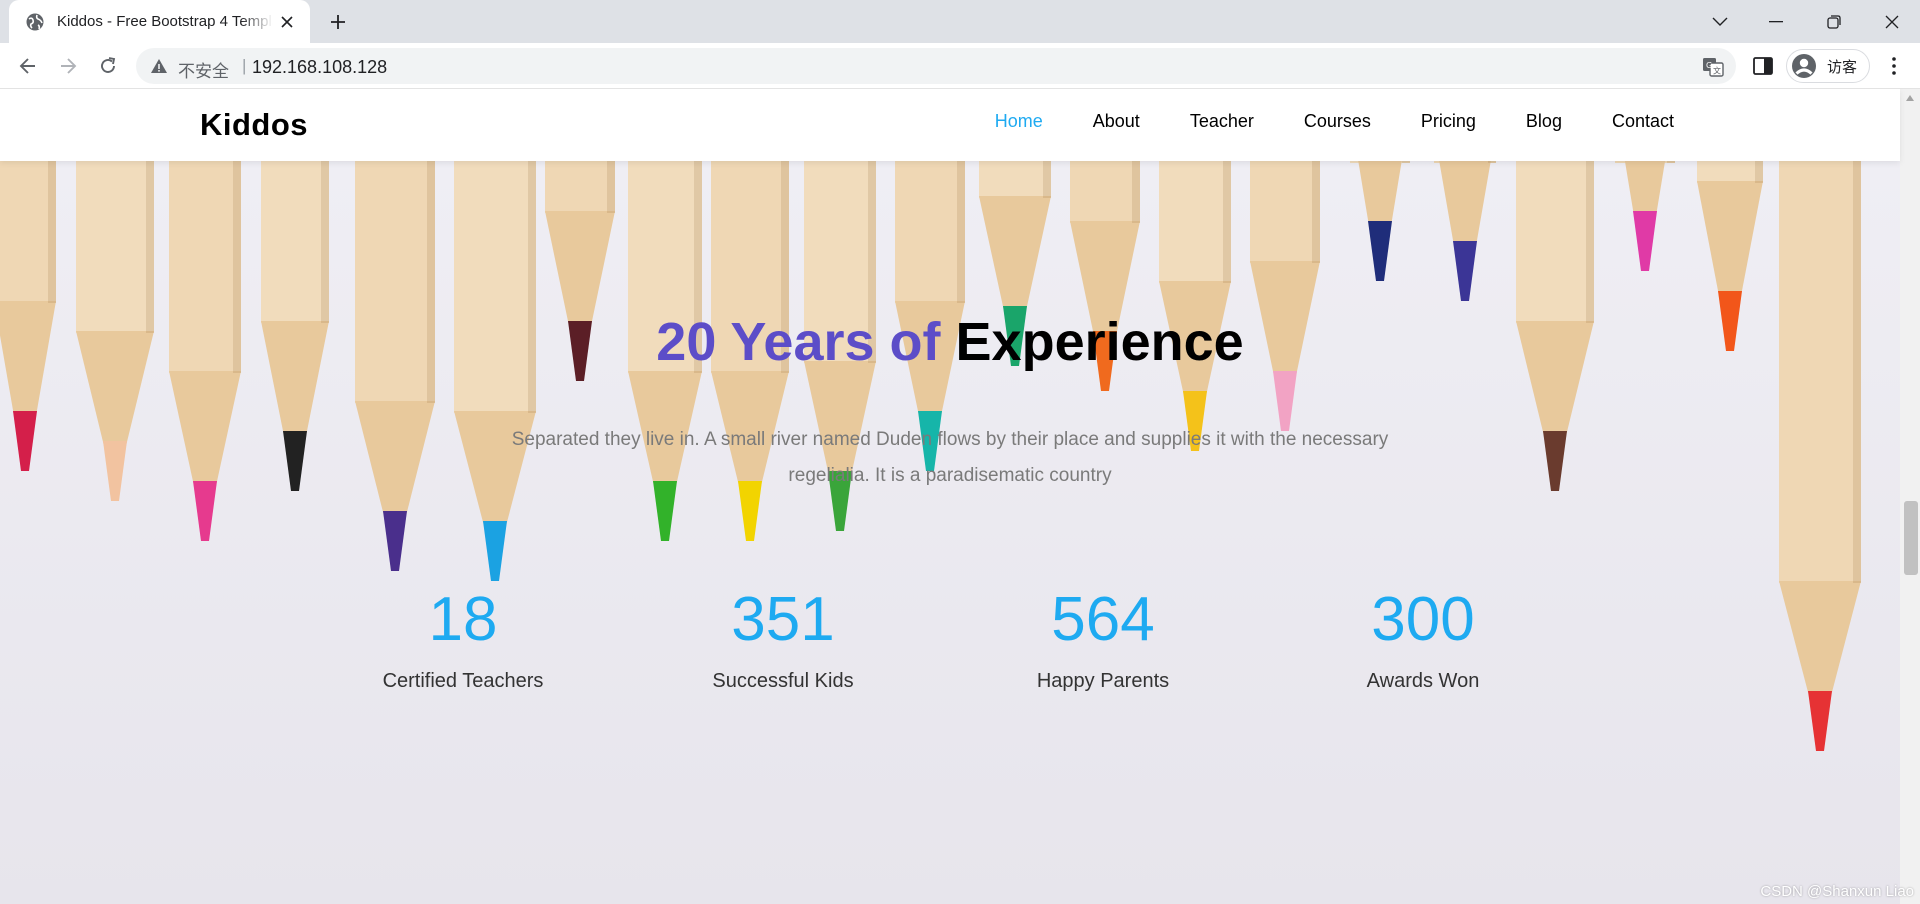  Describe the element at coordinates (1804, 66) in the screenshot. I see `avatar-icon` at that location.